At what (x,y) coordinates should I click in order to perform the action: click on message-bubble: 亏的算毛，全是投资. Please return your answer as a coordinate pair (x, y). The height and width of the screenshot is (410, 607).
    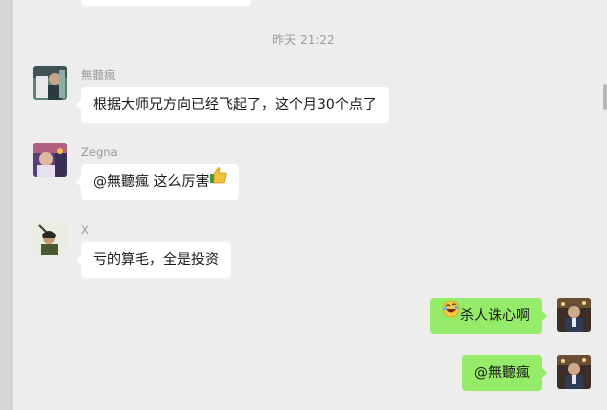
    Looking at the image, I should click on (153, 260).